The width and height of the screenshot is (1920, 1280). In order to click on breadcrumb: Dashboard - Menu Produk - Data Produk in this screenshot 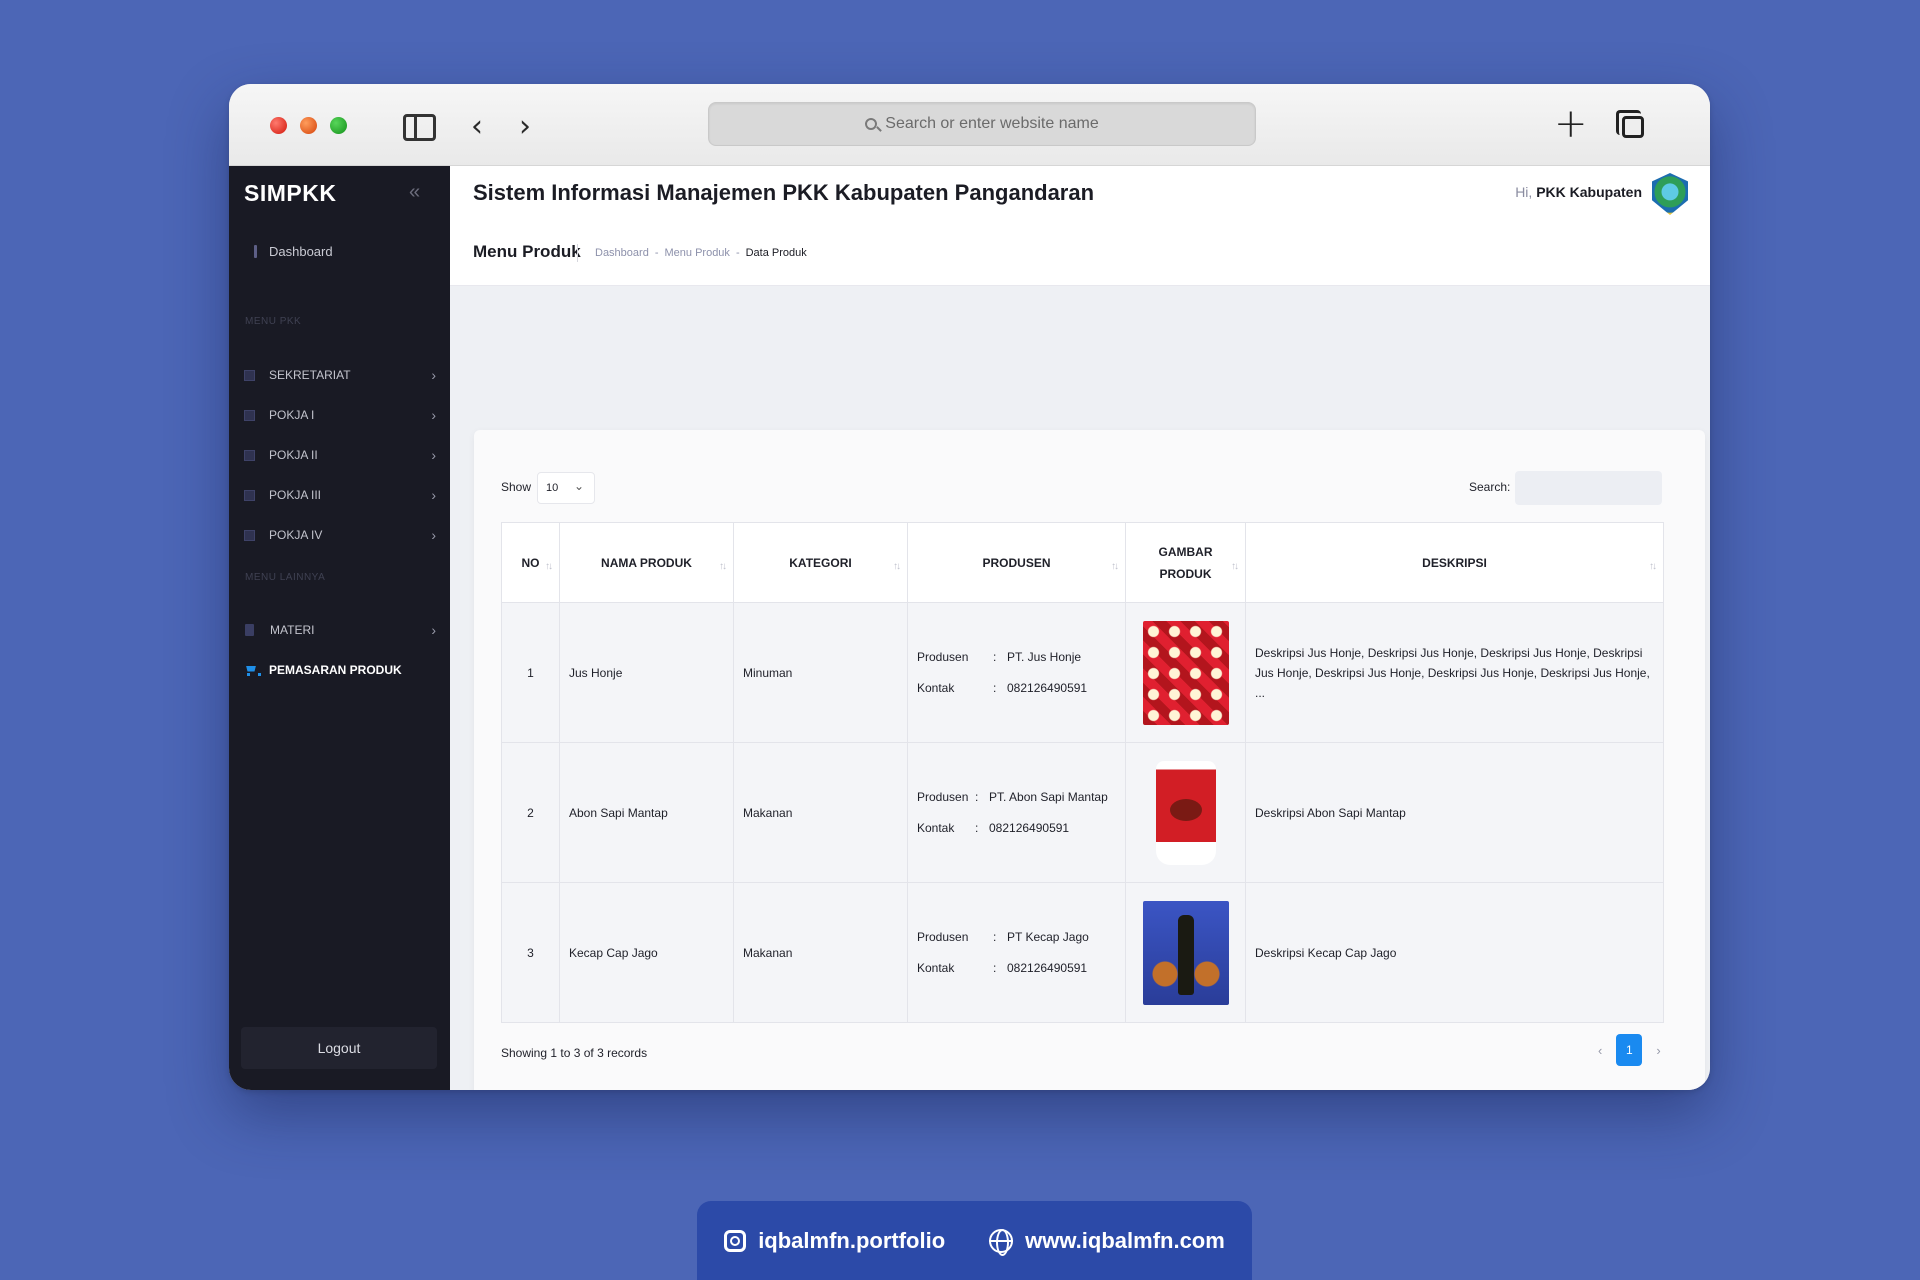, I will do `click(701, 253)`.